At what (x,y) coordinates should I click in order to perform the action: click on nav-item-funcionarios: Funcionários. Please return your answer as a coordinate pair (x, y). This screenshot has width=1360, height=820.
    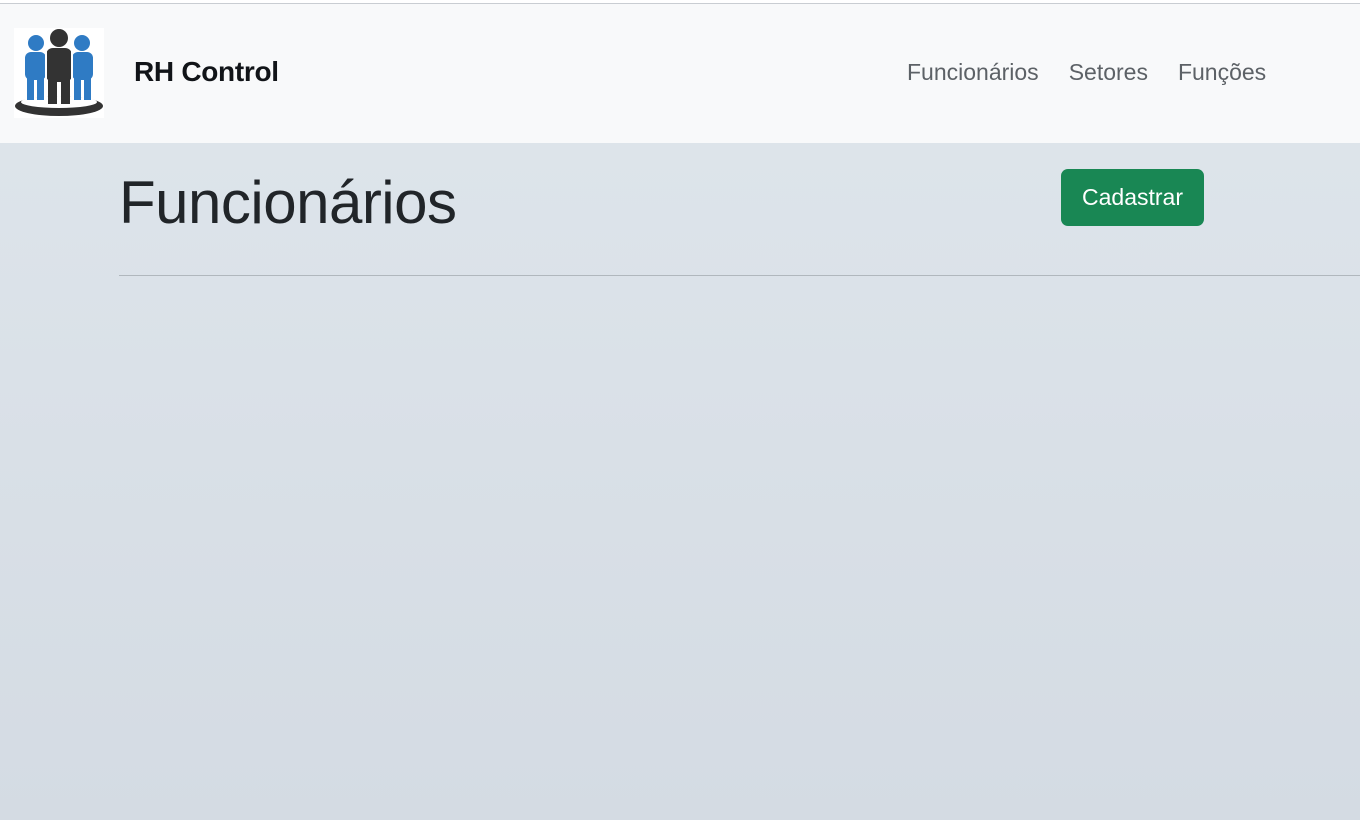
    Looking at the image, I should click on (973, 72).